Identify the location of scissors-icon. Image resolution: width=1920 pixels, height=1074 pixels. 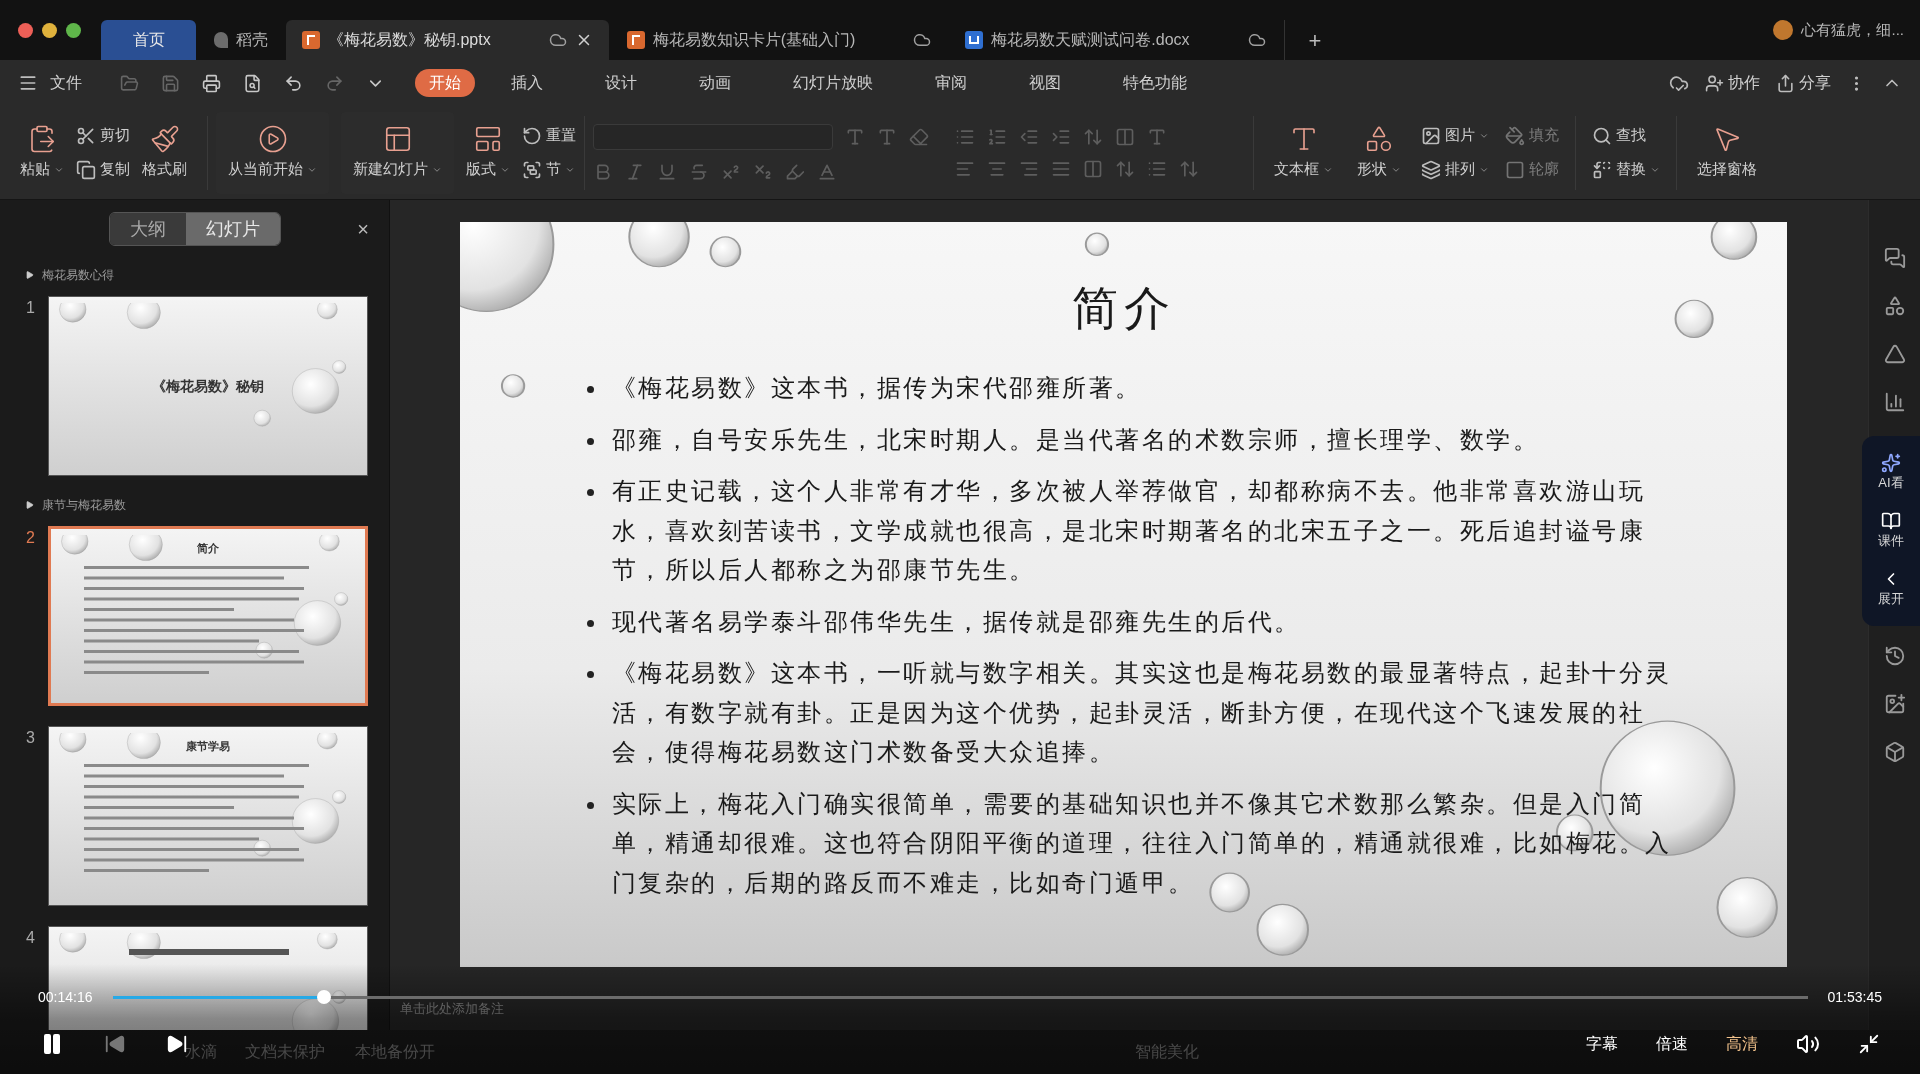
(86, 135).